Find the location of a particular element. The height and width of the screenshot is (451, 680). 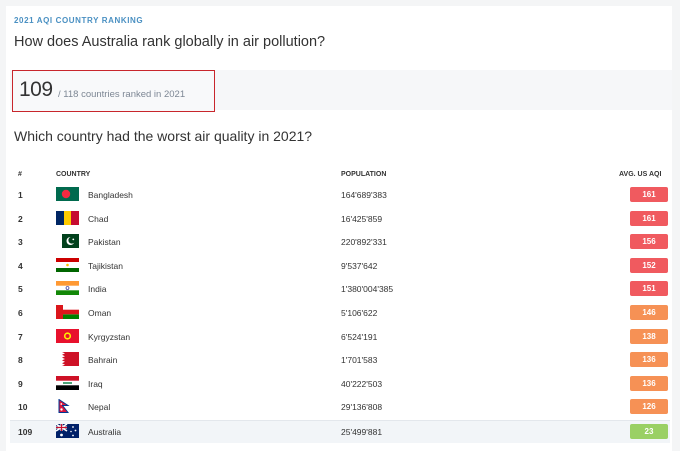

aqi-badge: 152 is located at coordinates (649, 265).